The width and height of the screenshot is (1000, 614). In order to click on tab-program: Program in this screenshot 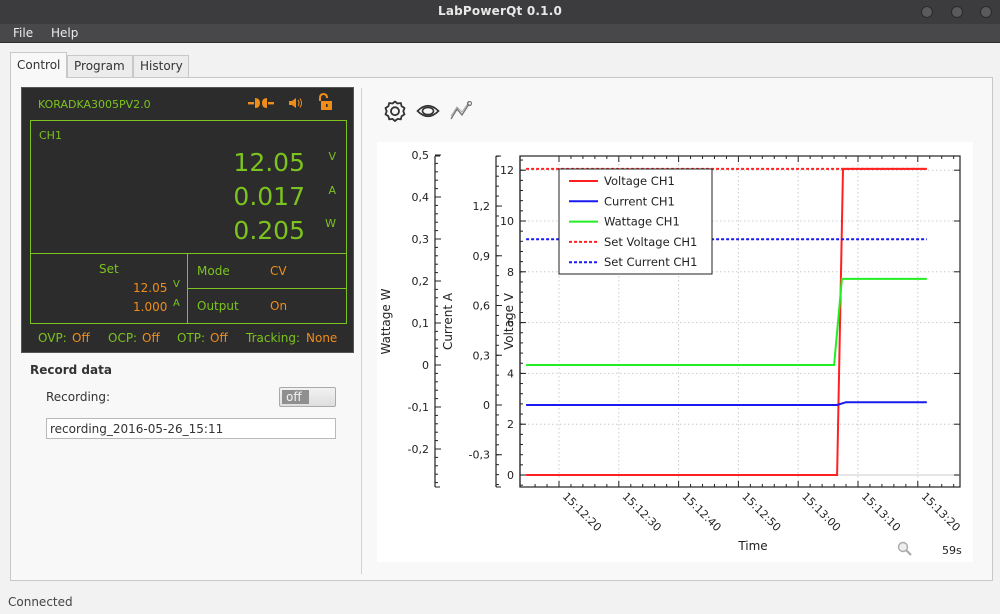, I will do `click(100, 66)`.